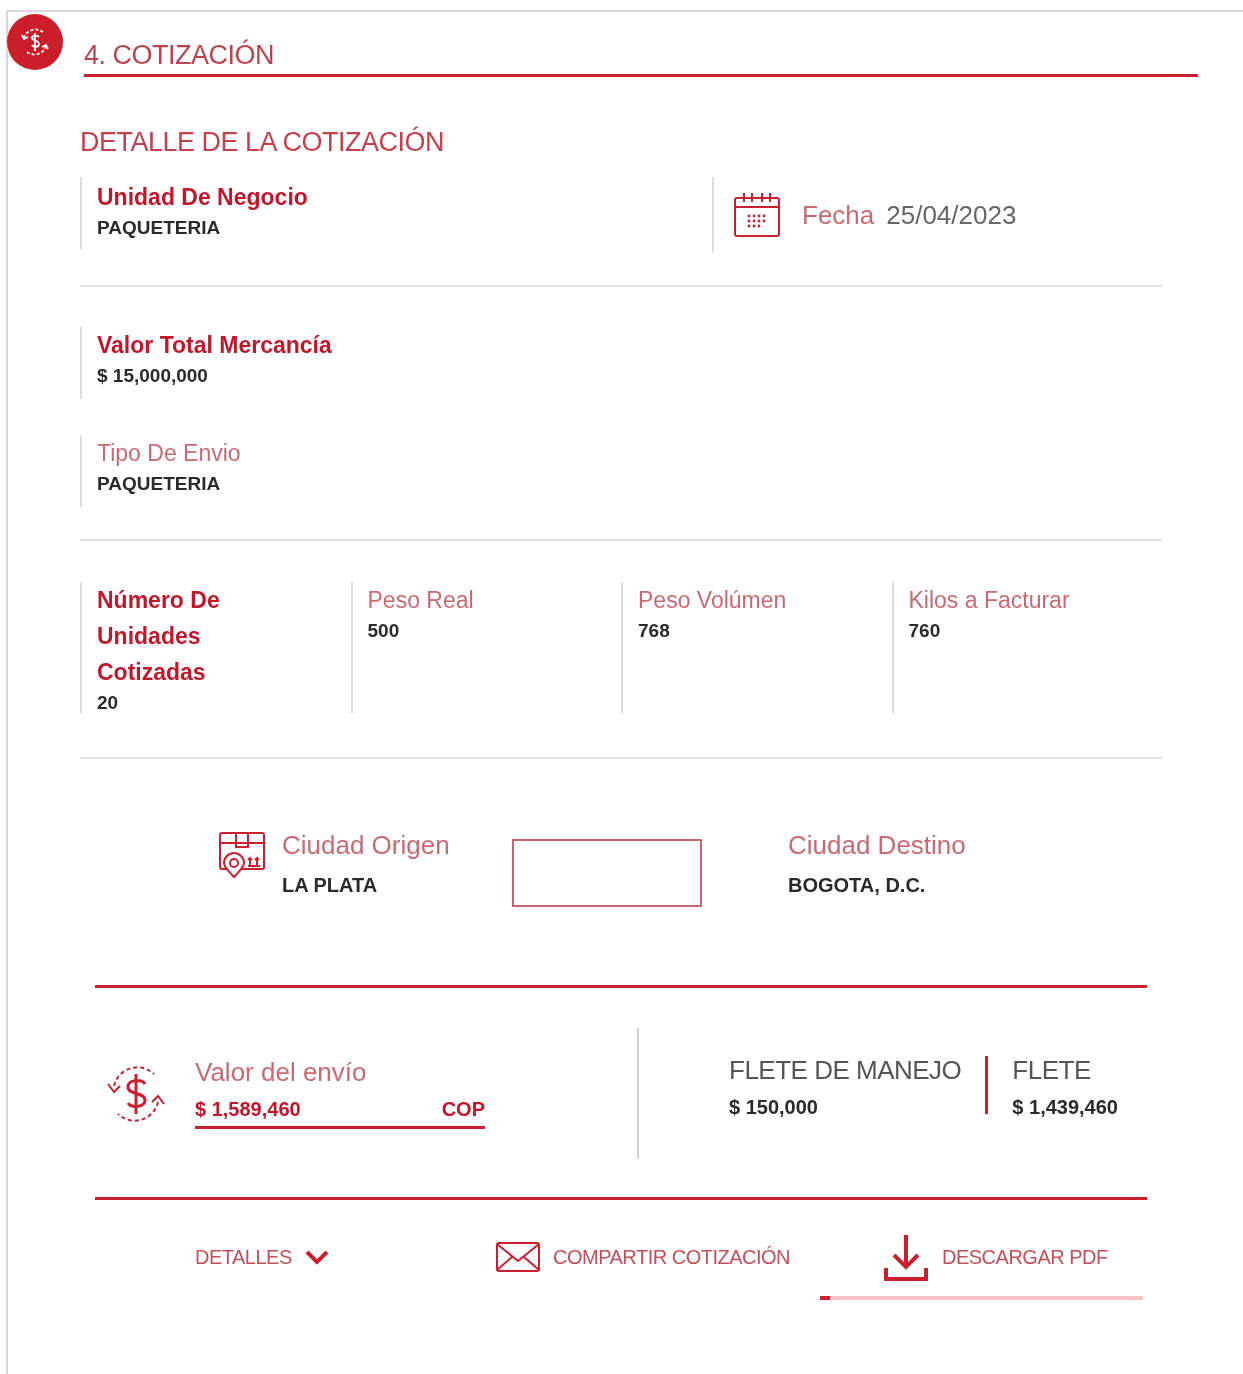 The height and width of the screenshot is (1374, 1243). Describe the element at coordinates (654, 631) in the screenshot. I see `field-value: 768` at that location.